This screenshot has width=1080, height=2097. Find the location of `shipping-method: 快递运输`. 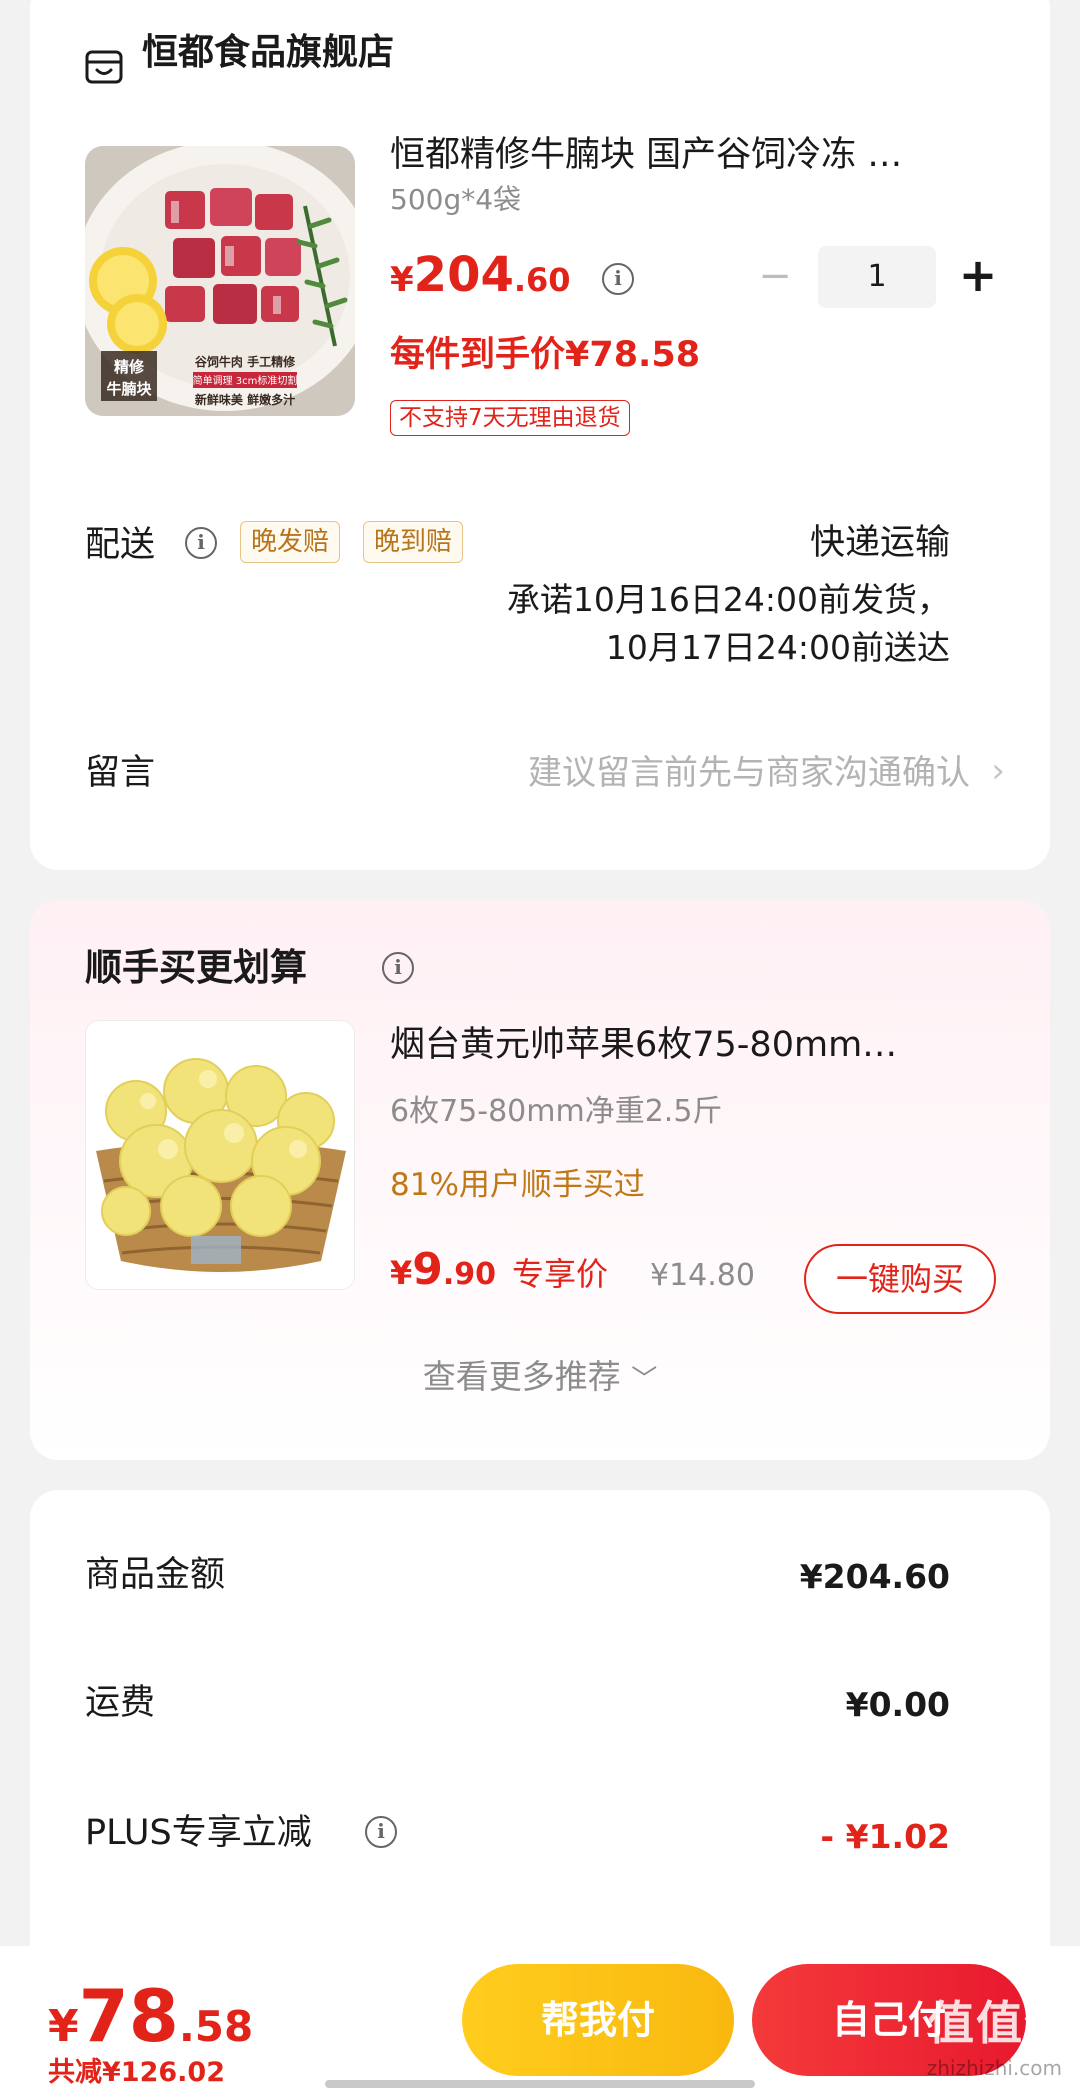

shipping-method: 快递运输 is located at coordinates (879, 543).